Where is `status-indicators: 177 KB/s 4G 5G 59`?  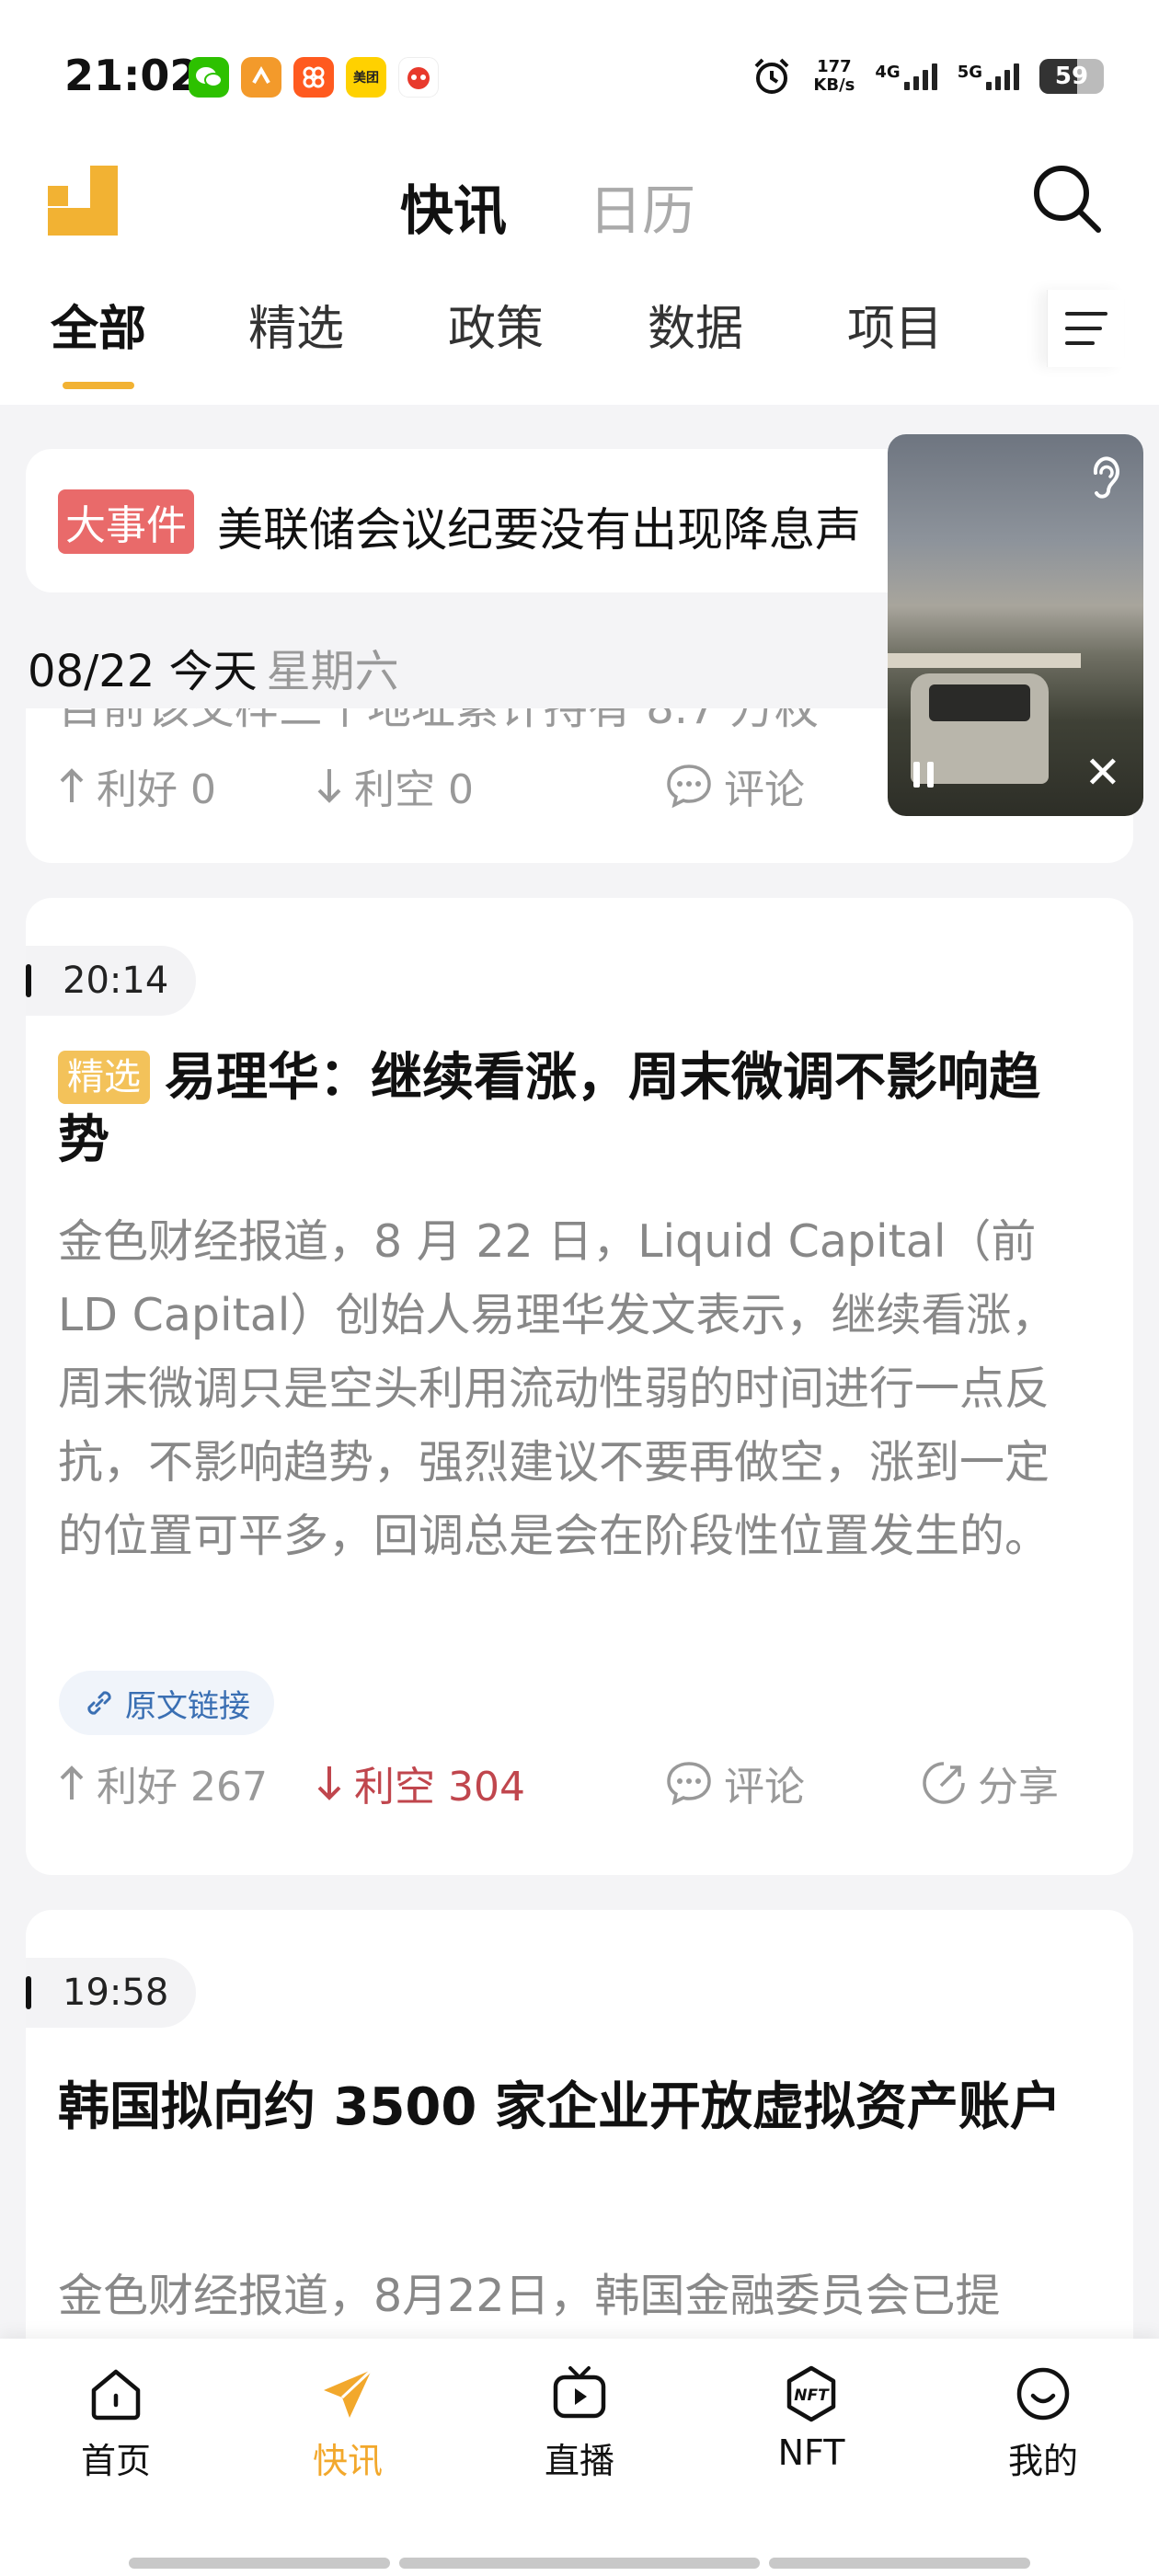 status-indicators: 177 KB/s 4G 5G 59 is located at coordinates (927, 76).